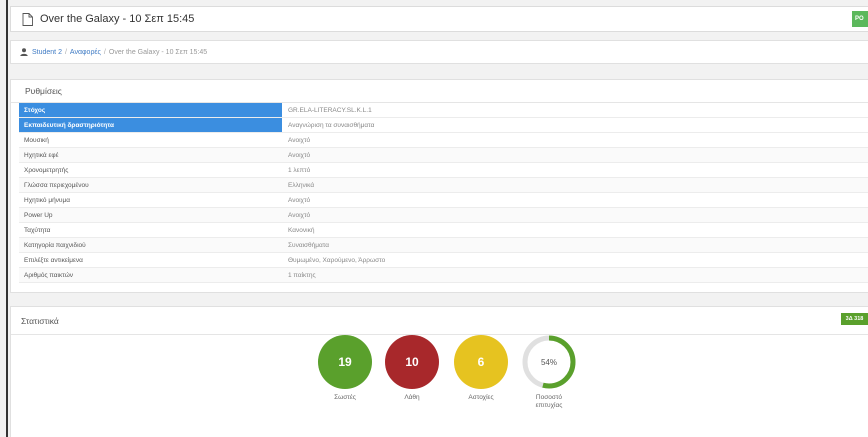 The height and width of the screenshot is (437, 868). I want to click on title-bar: Over the Galaxy - 10 Σεπ 15:45 PO, so click(439, 19).